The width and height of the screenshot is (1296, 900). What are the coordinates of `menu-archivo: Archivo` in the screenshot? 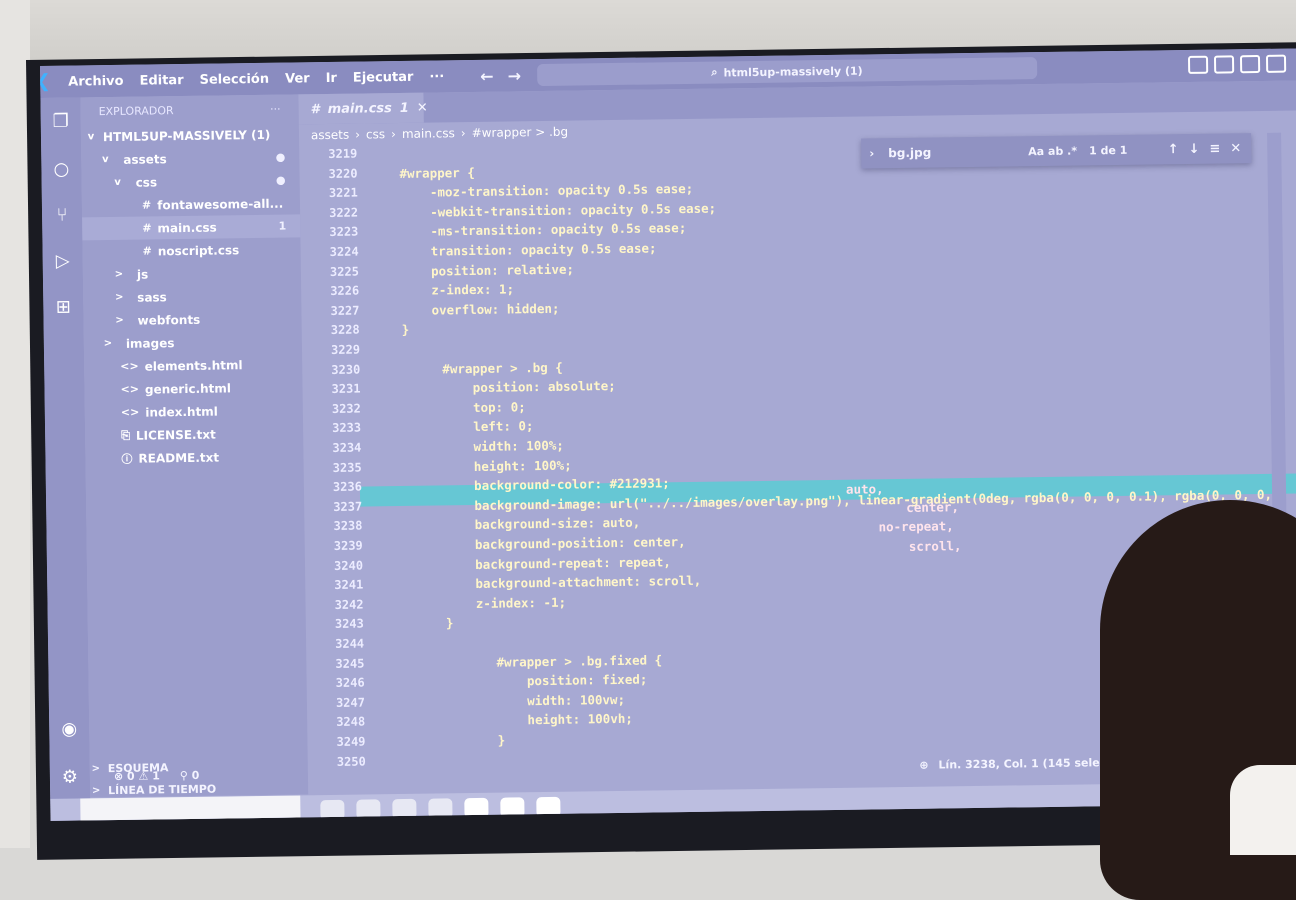 It's located at (96, 81).